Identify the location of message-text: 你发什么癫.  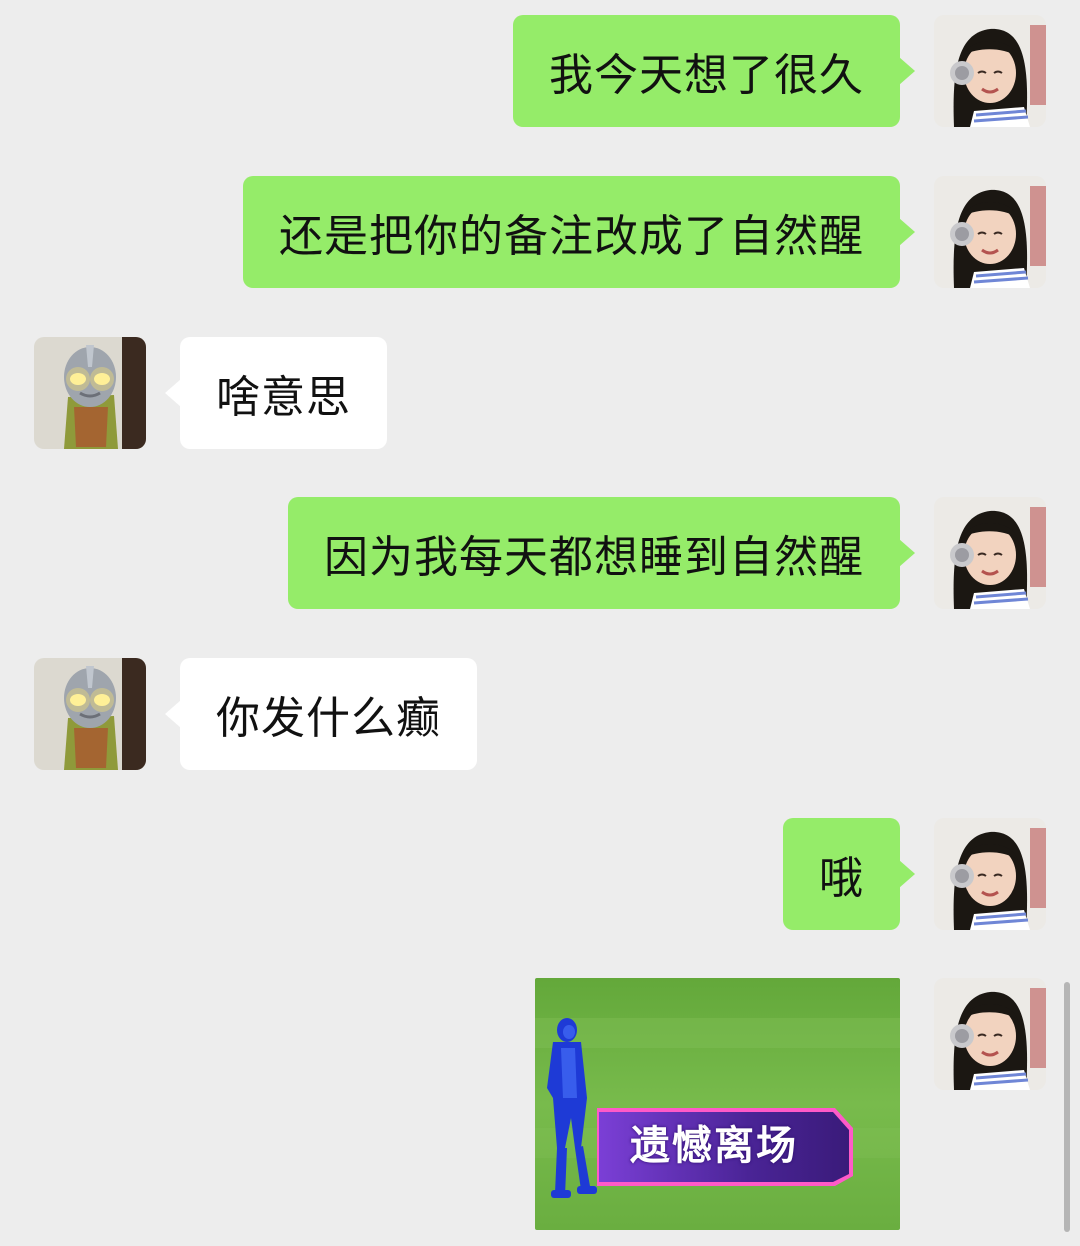
(328, 718).